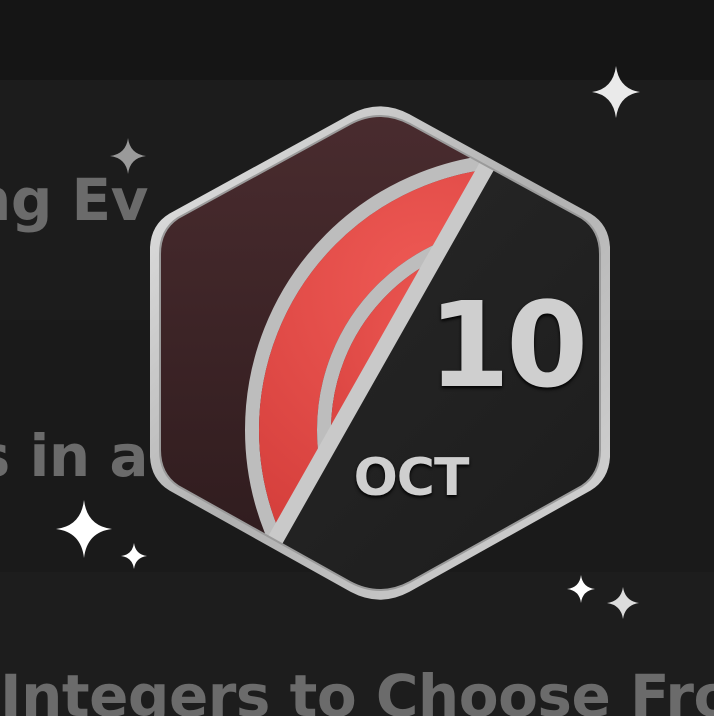  Describe the element at coordinates (508, 345) in the screenshot. I see `badge-day: 10` at that location.